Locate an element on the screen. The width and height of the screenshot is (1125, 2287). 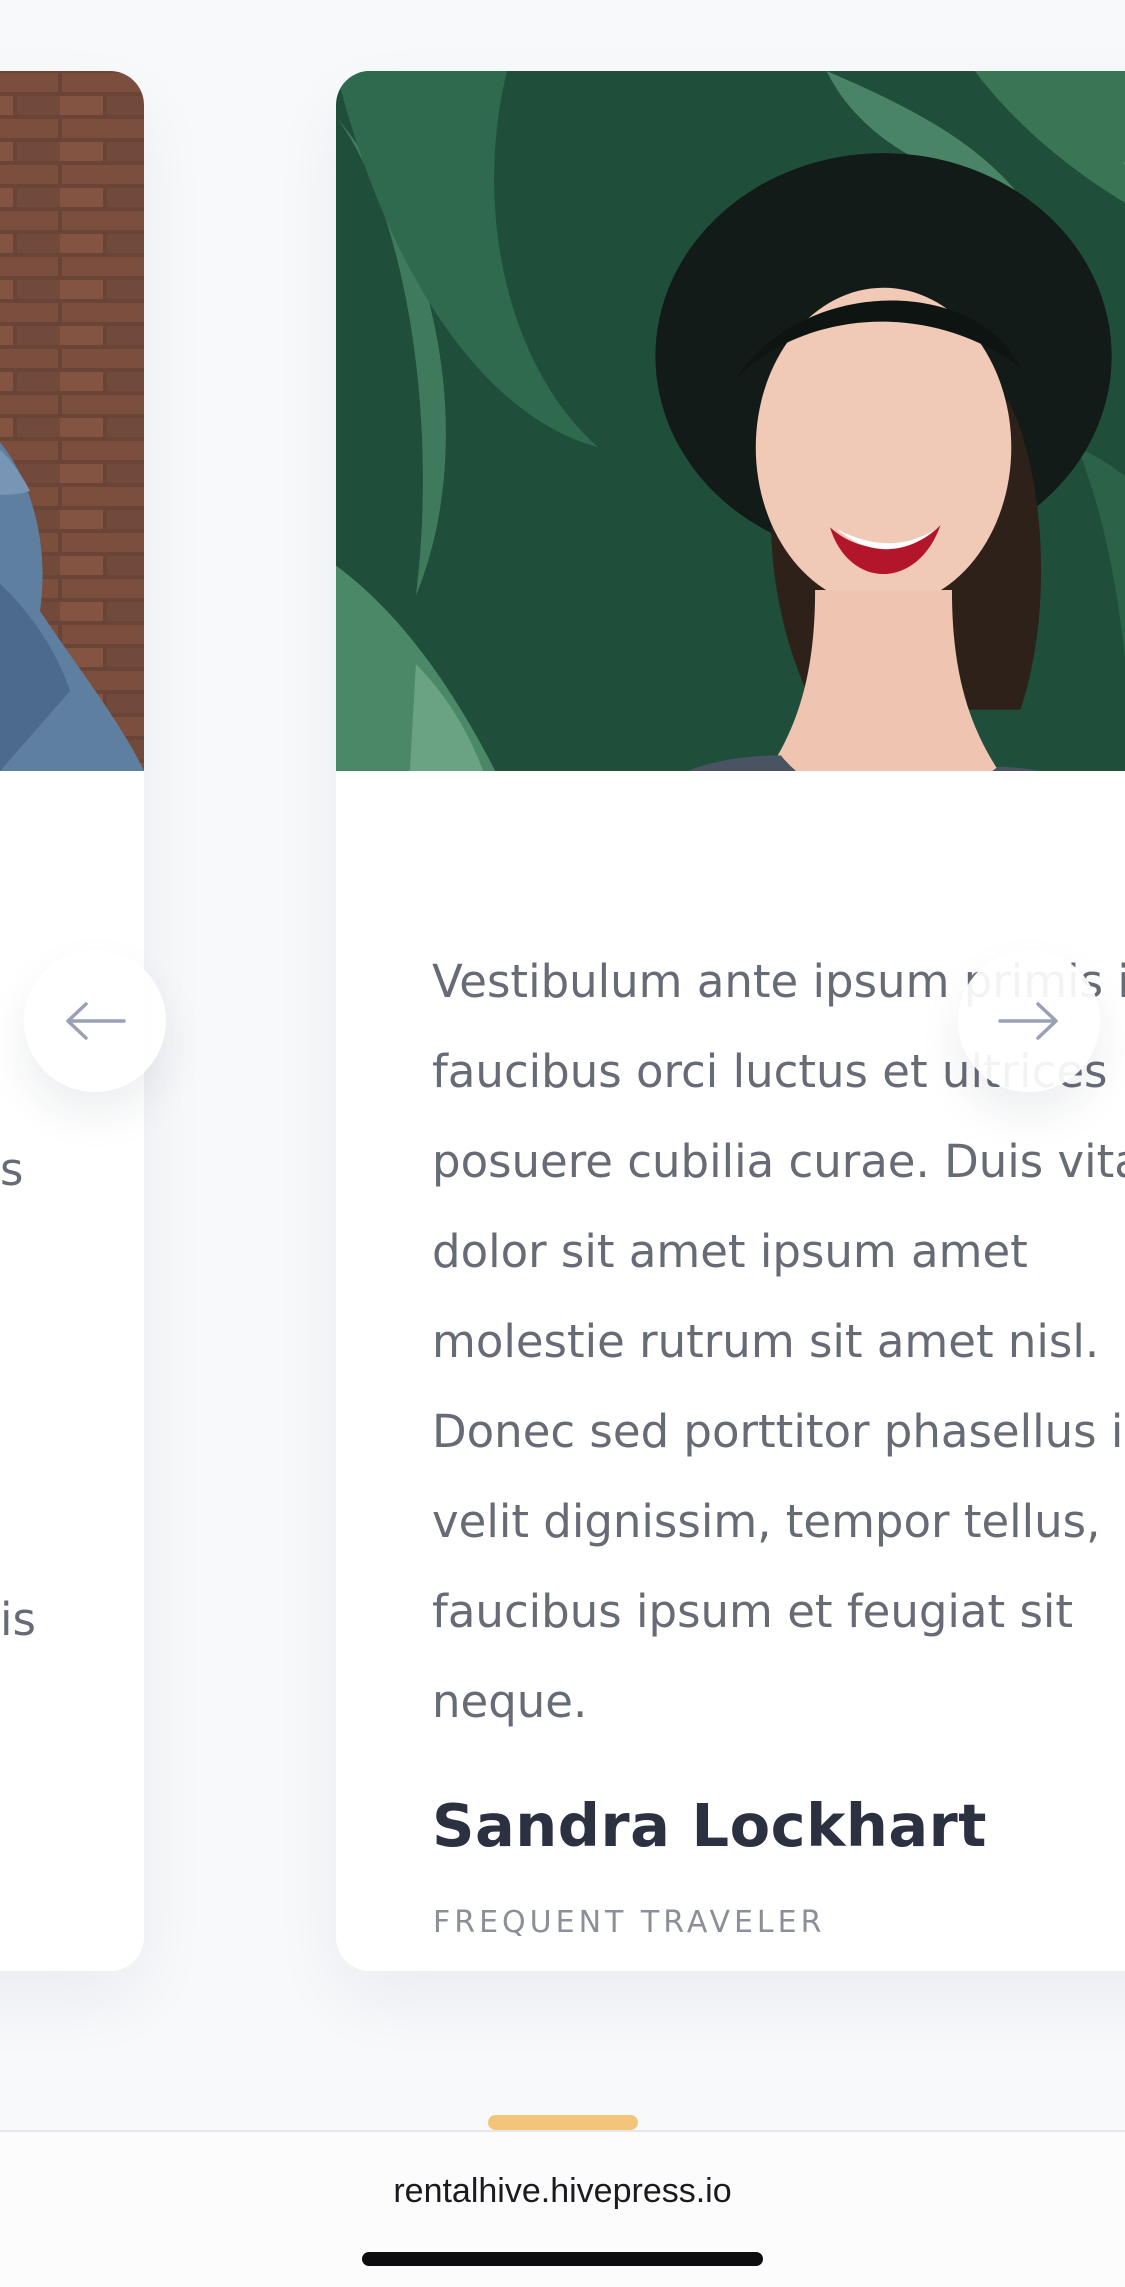
arrow-left-icon is located at coordinates (96, 1021).